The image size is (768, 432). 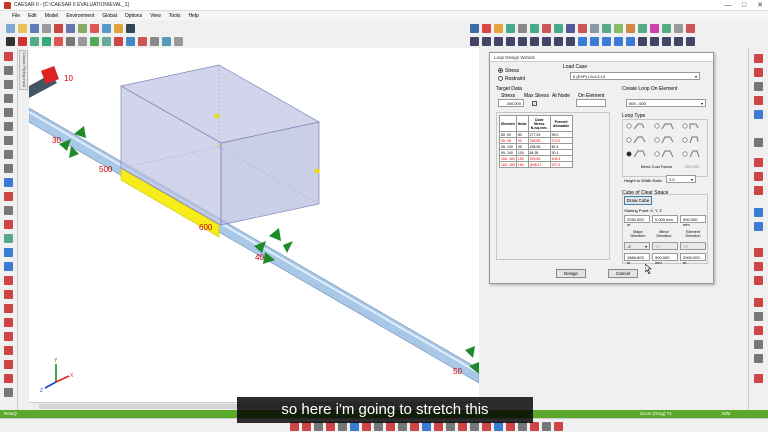 I want to click on menu-view: View, so click(x=155, y=16).